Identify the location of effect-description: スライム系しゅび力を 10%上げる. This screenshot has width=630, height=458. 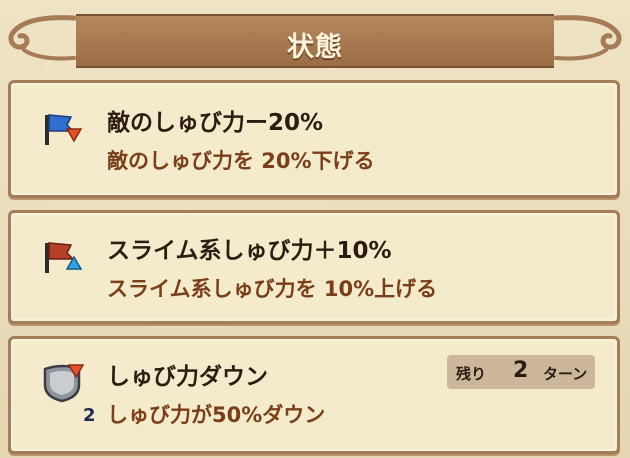
(272, 289).